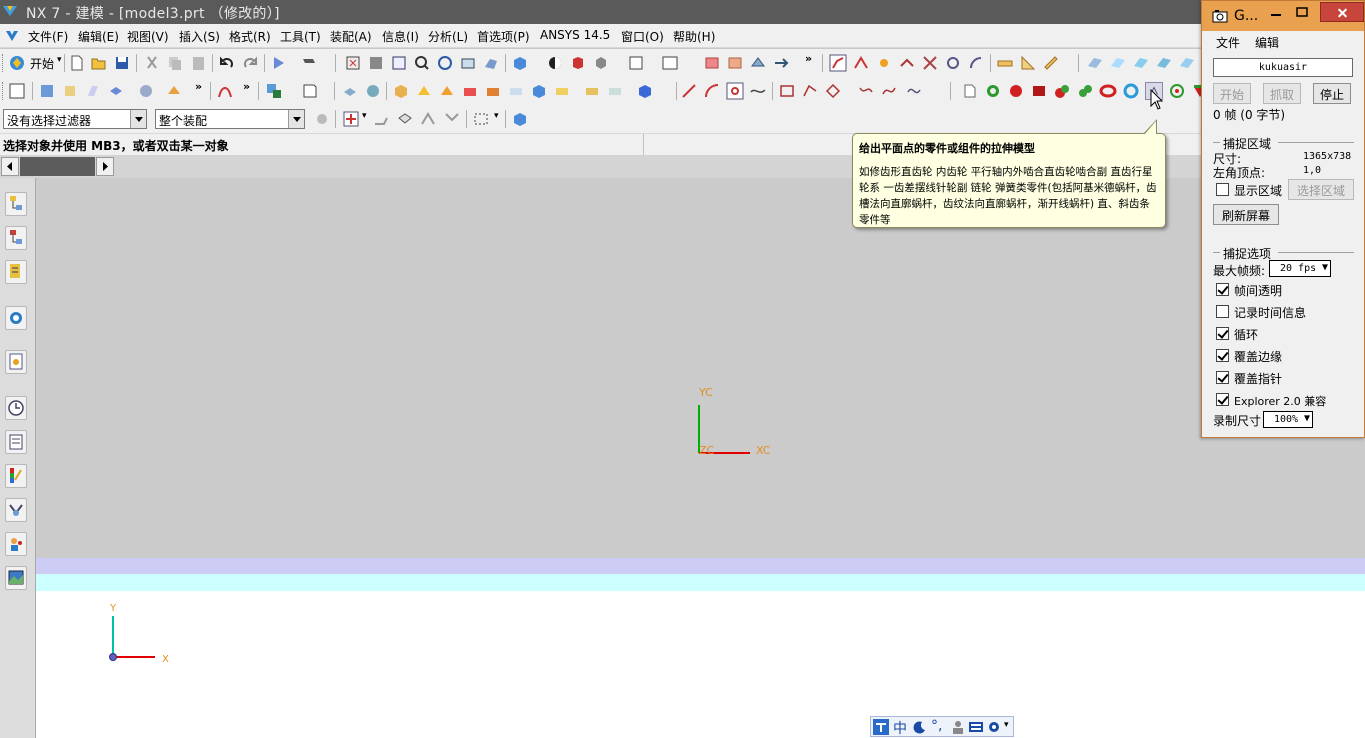  What do you see at coordinates (615, 91) in the screenshot?
I see `blend-icon` at bounding box center [615, 91].